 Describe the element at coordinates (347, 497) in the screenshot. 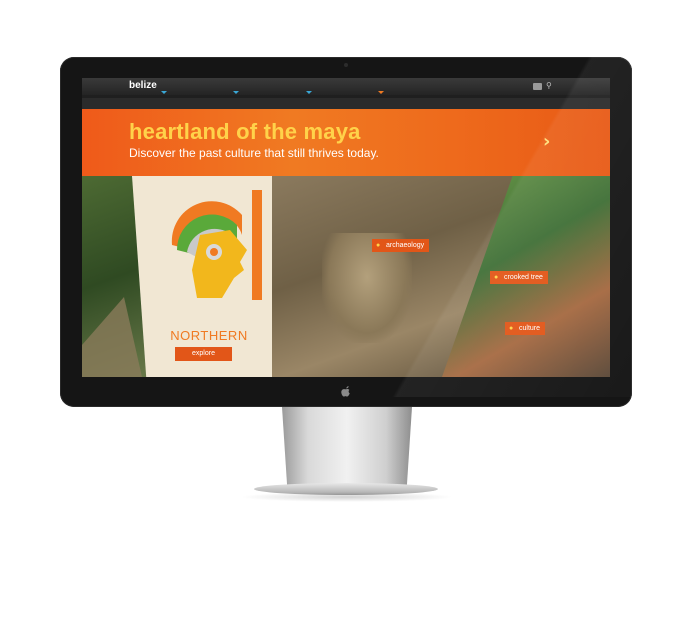

I see `stand-shadow` at that location.